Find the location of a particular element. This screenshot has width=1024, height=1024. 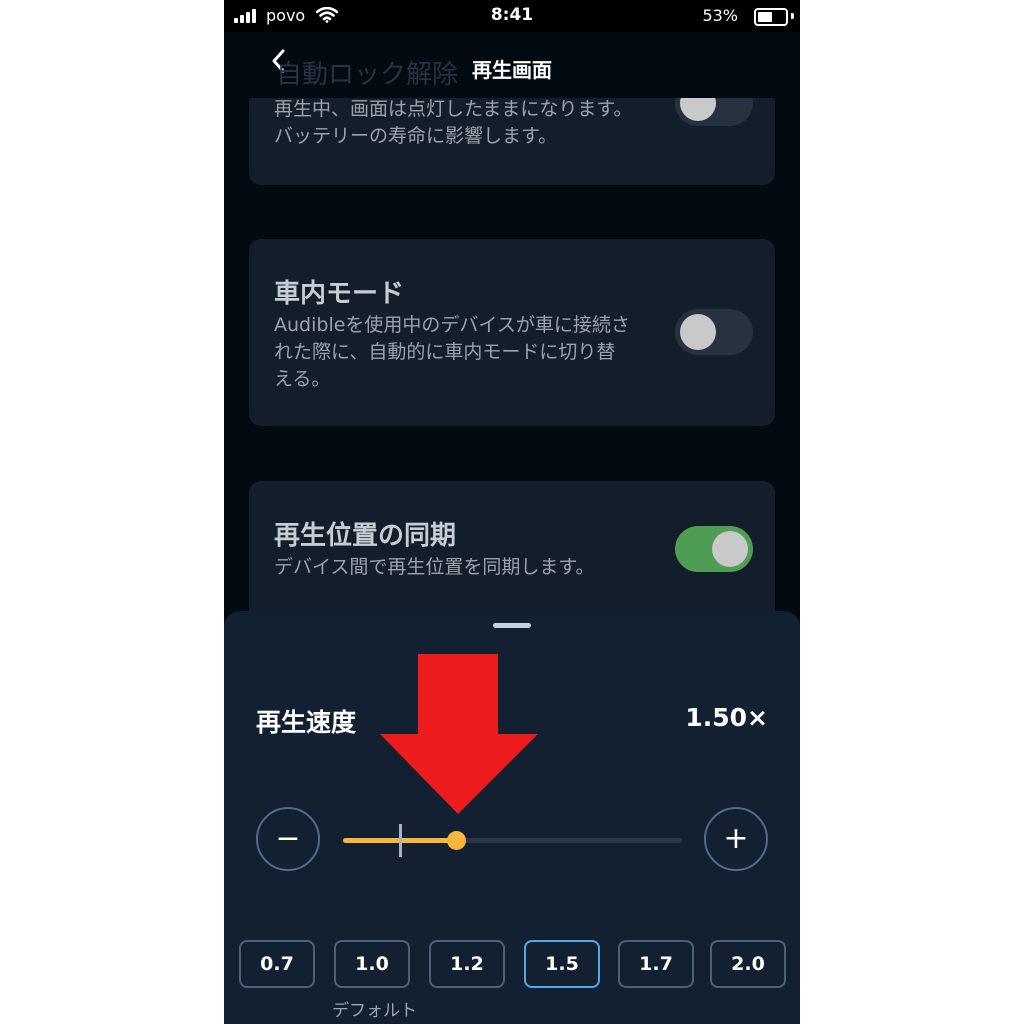

sync-title: 再生位置の同期 is located at coordinates (365, 536).